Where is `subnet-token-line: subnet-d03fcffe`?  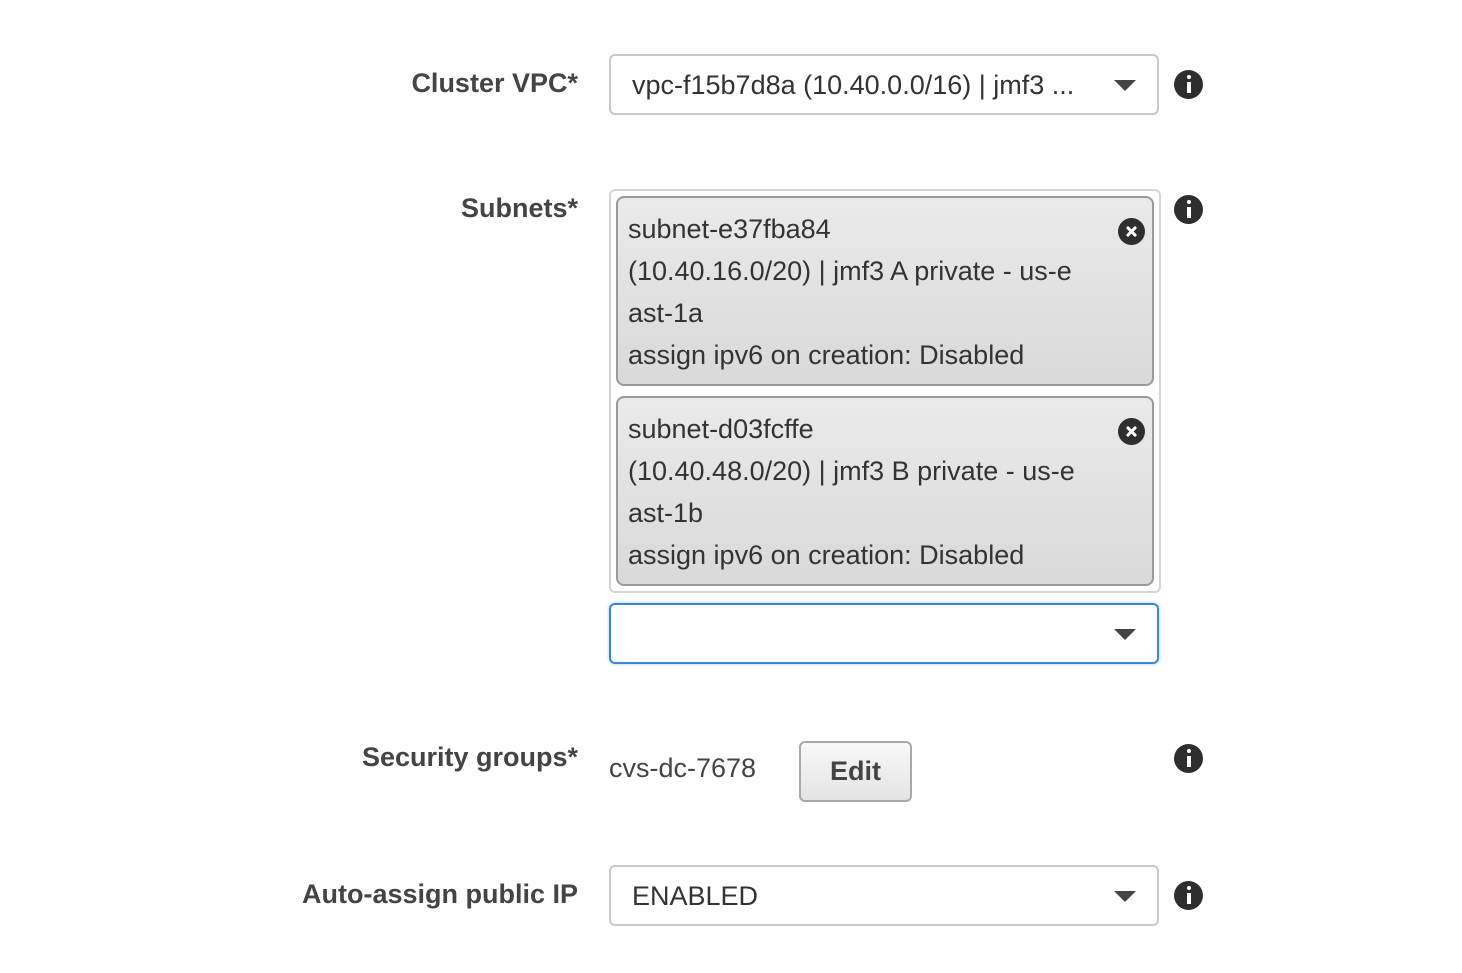 subnet-token-line: subnet-d03fcffe is located at coordinates (721, 429).